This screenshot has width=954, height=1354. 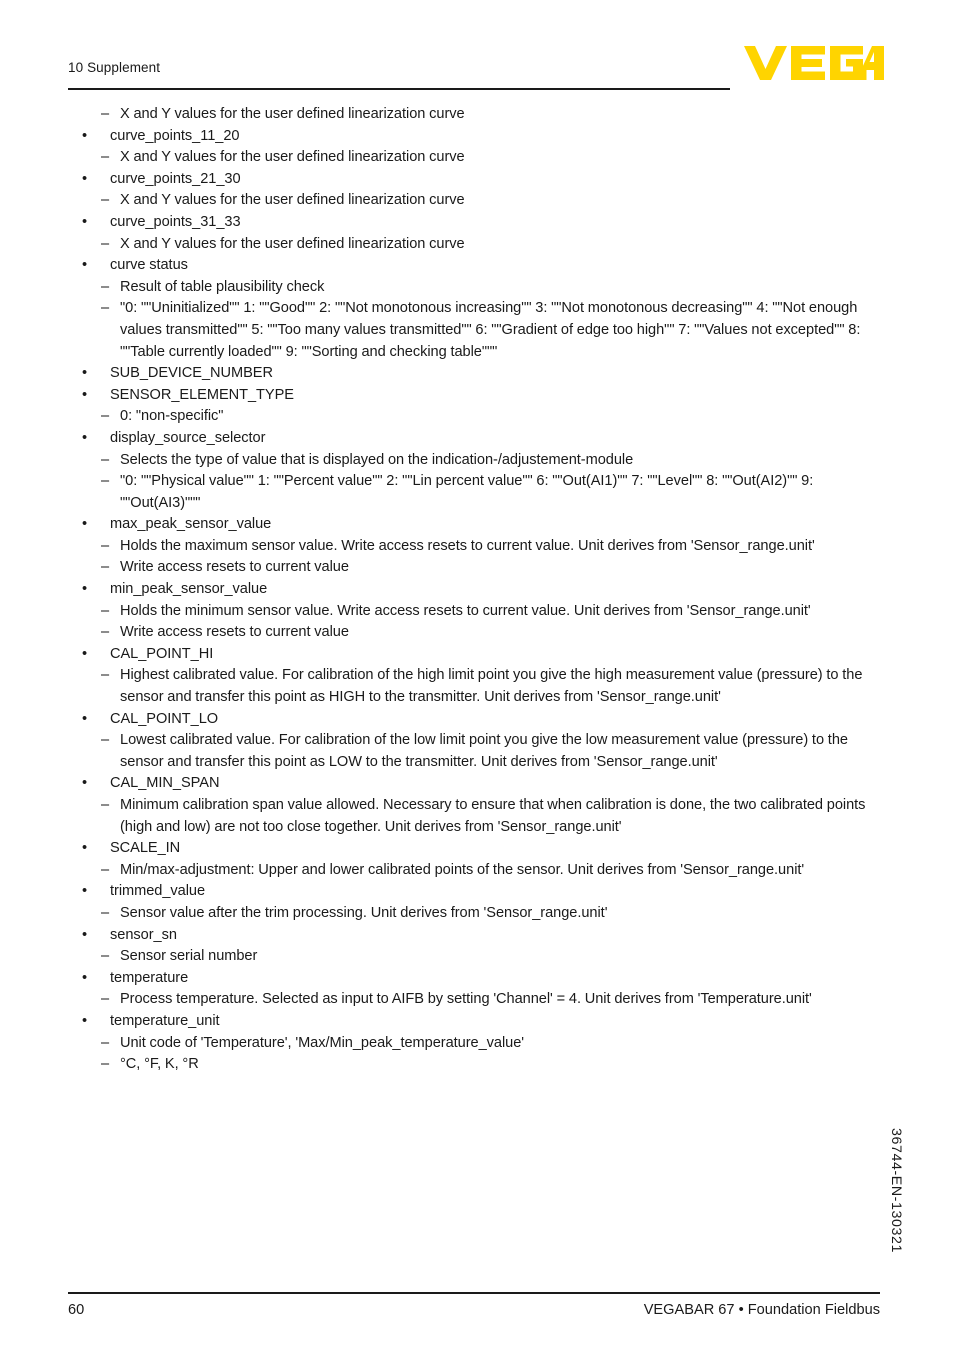 I want to click on vega-logo, so click(x=814, y=63).